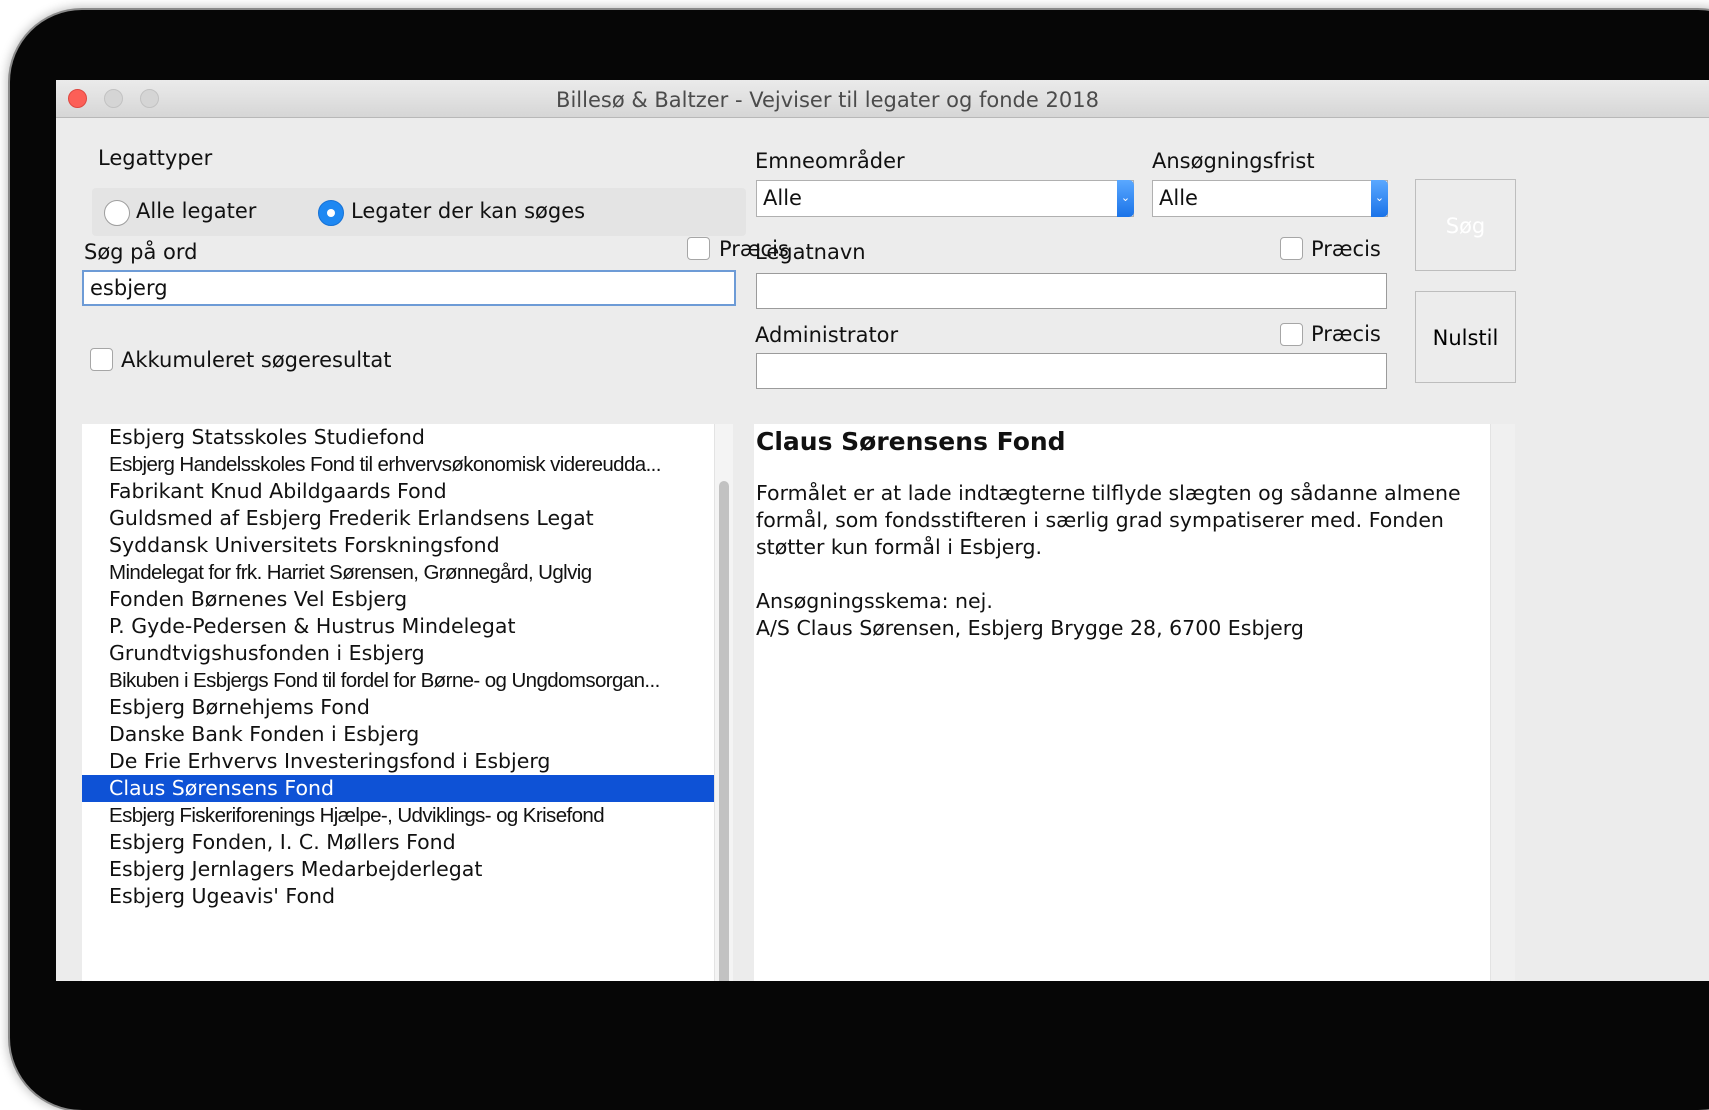 This screenshot has width=1709, height=1110. Describe the element at coordinates (141, 252) in the screenshot. I see `search-word-label: Søg på ord` at that location.